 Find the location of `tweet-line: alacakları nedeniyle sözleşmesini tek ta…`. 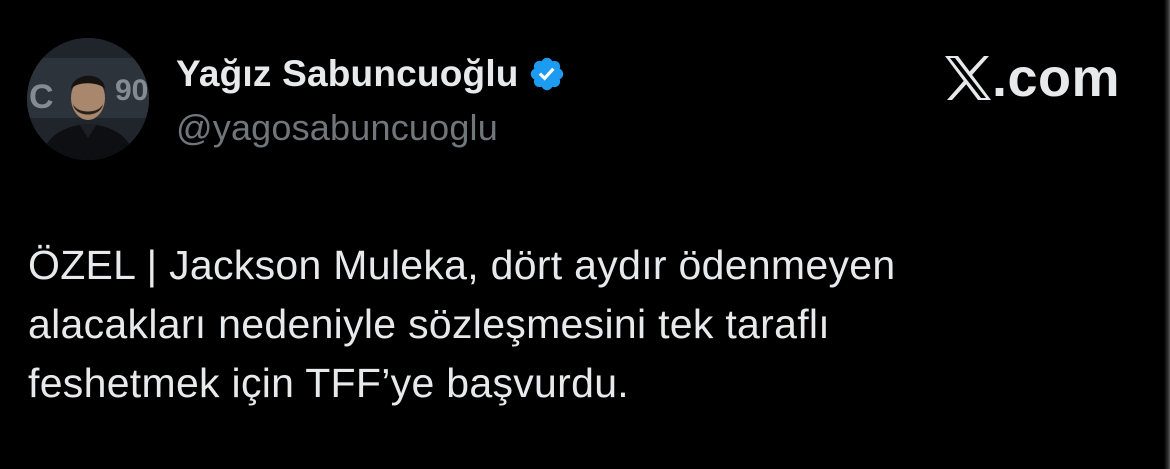

tweet-line: alacakları nedeniyle sözleşmesini tek ta… is located at coordinates (429, 324).